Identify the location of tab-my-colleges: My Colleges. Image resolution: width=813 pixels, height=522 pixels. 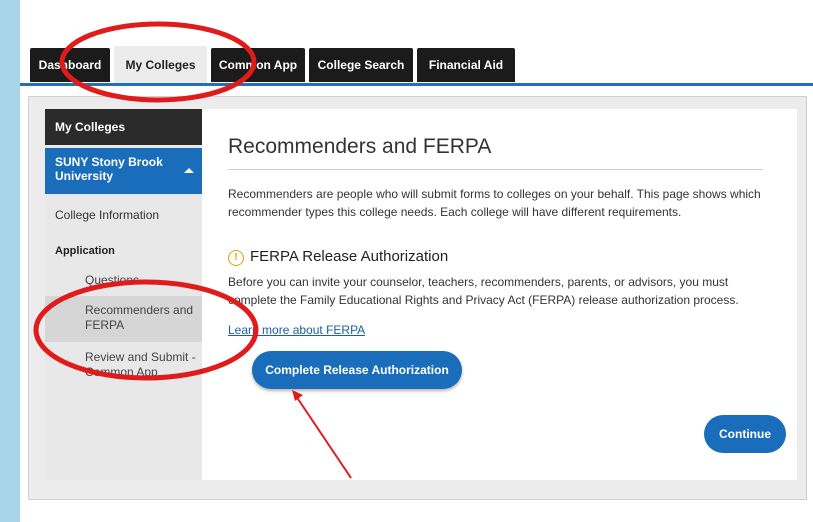
(160, 65).